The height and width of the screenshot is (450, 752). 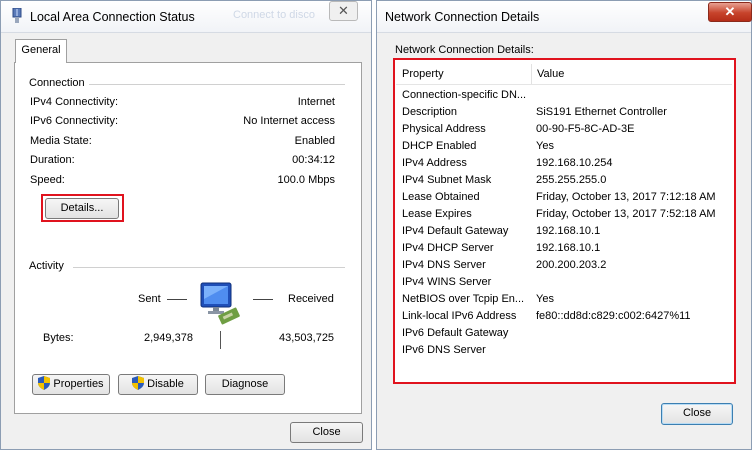 What do you see at coordinates (17, 17) in the screenshot?
I see `network-adapter-small-icon` at bounding box center [17, 17].